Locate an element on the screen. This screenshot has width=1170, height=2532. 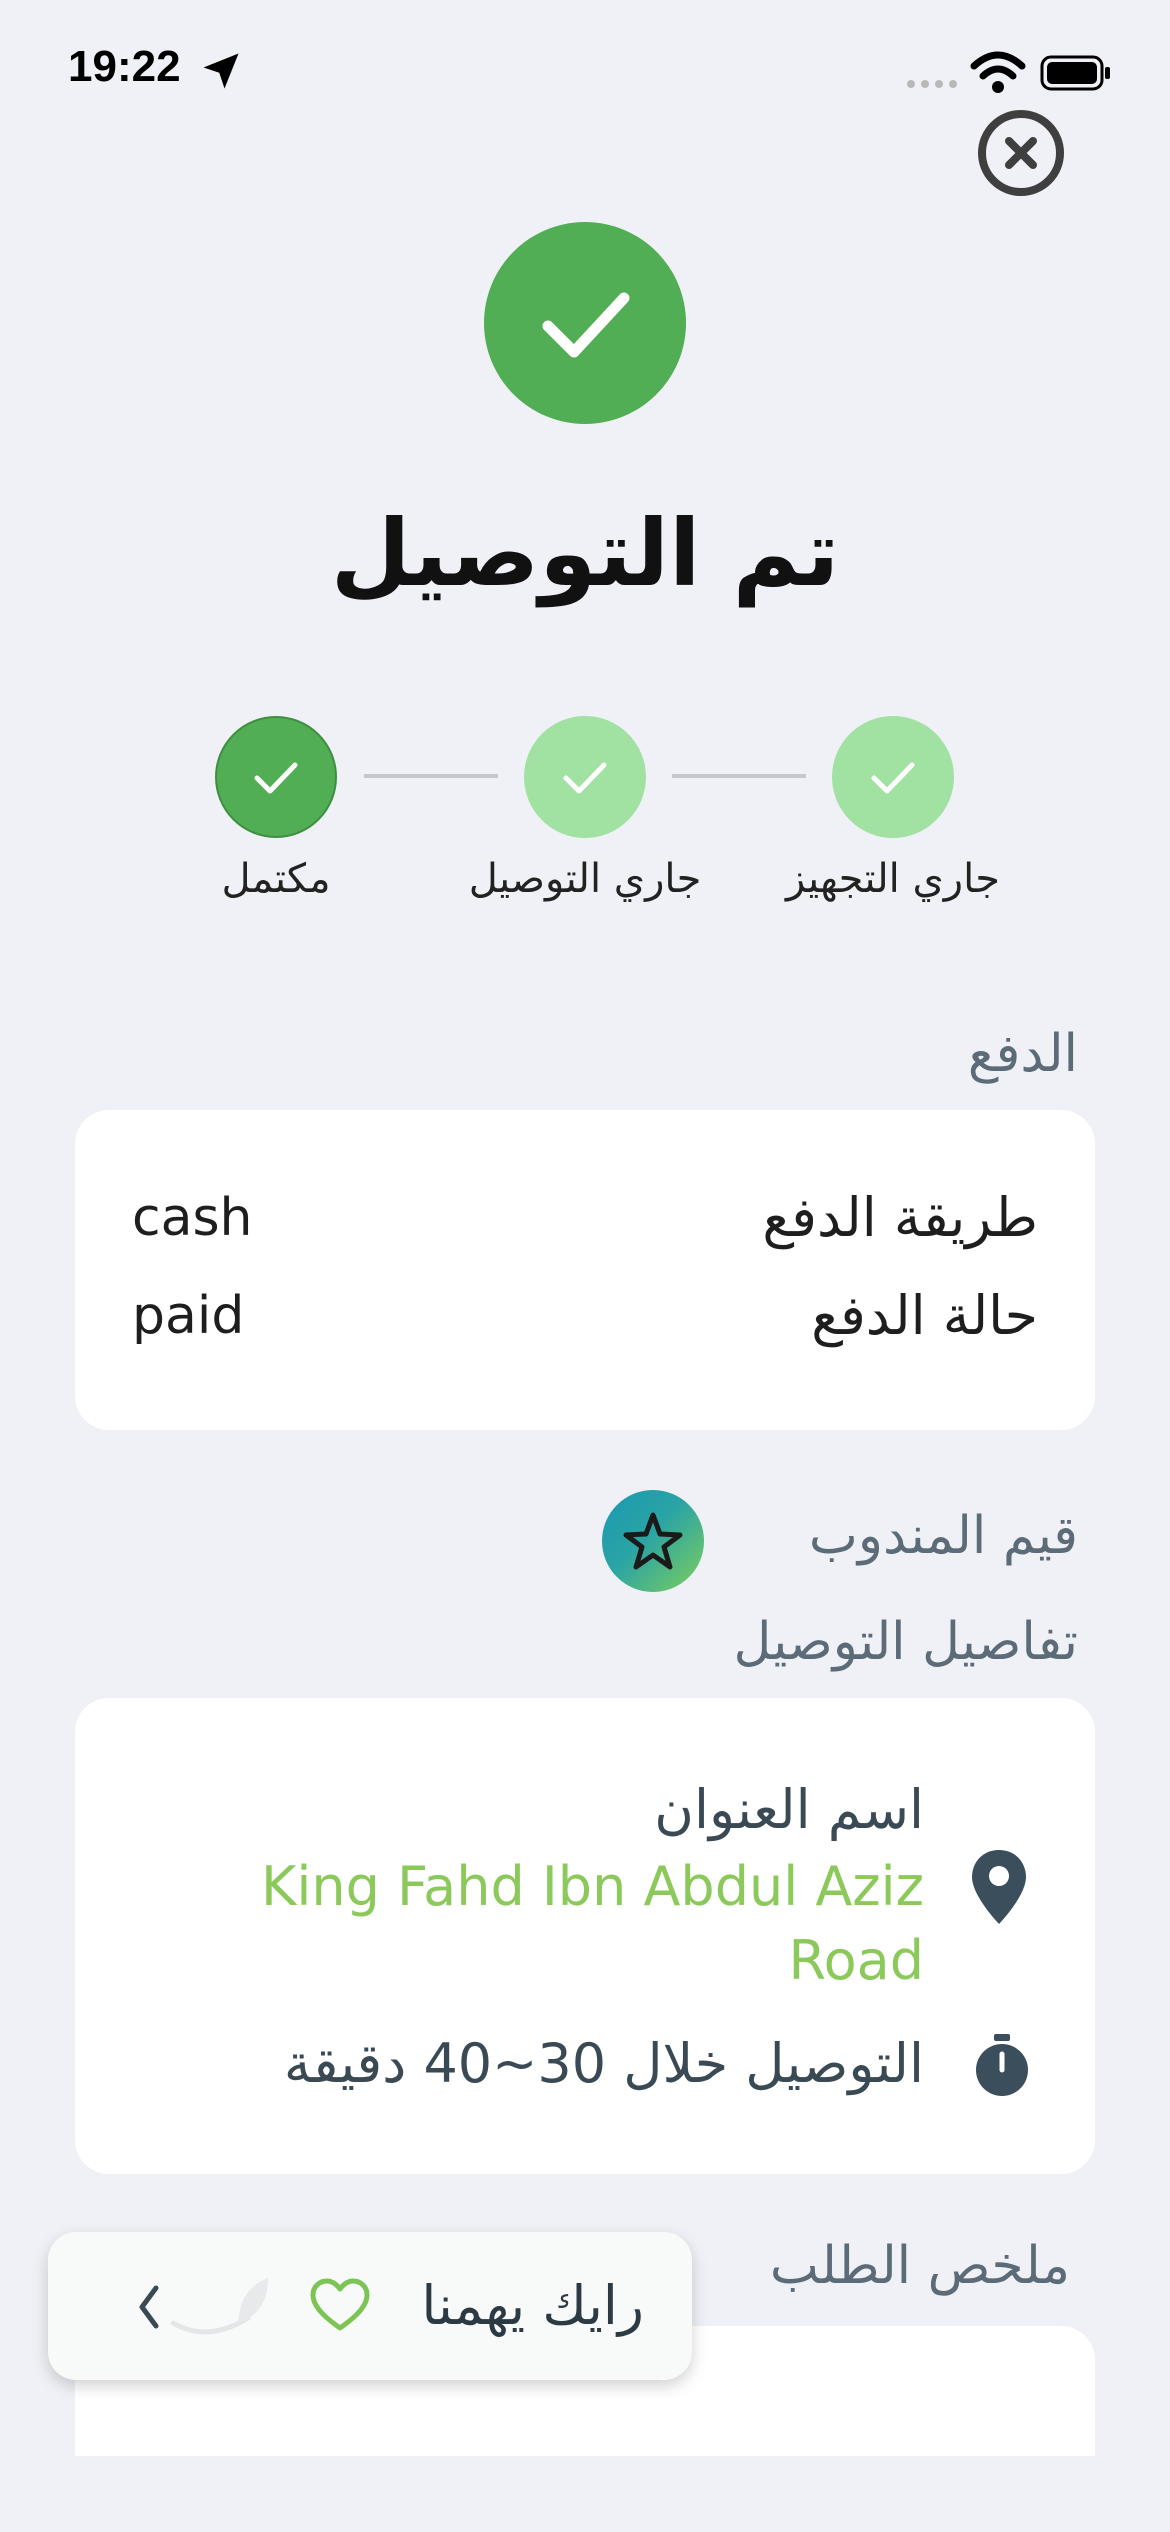
step-preparing-circle is located at coordinates (893, 777).